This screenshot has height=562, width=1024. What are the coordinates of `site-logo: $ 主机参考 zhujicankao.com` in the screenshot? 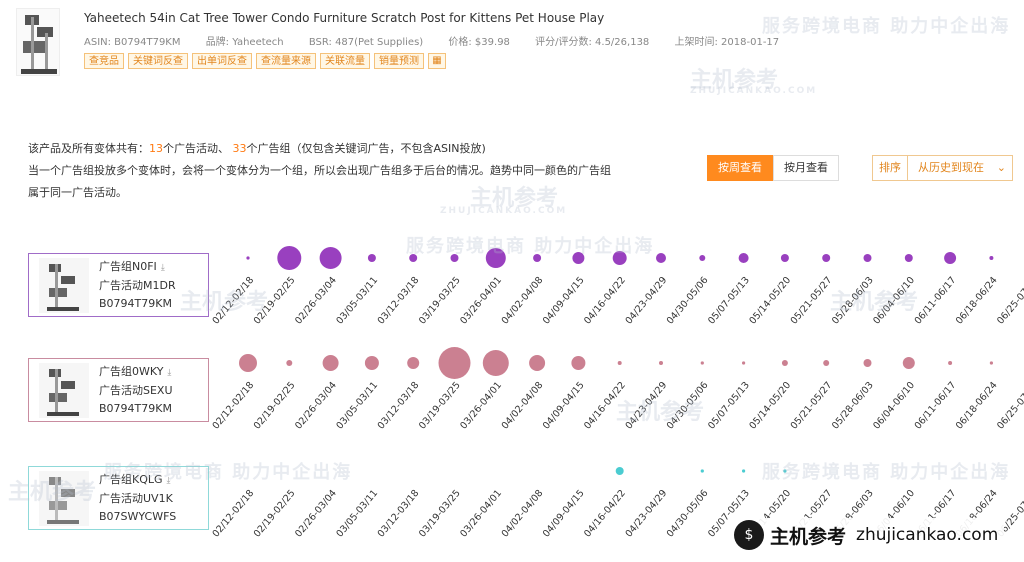 It's located at (866, 535).